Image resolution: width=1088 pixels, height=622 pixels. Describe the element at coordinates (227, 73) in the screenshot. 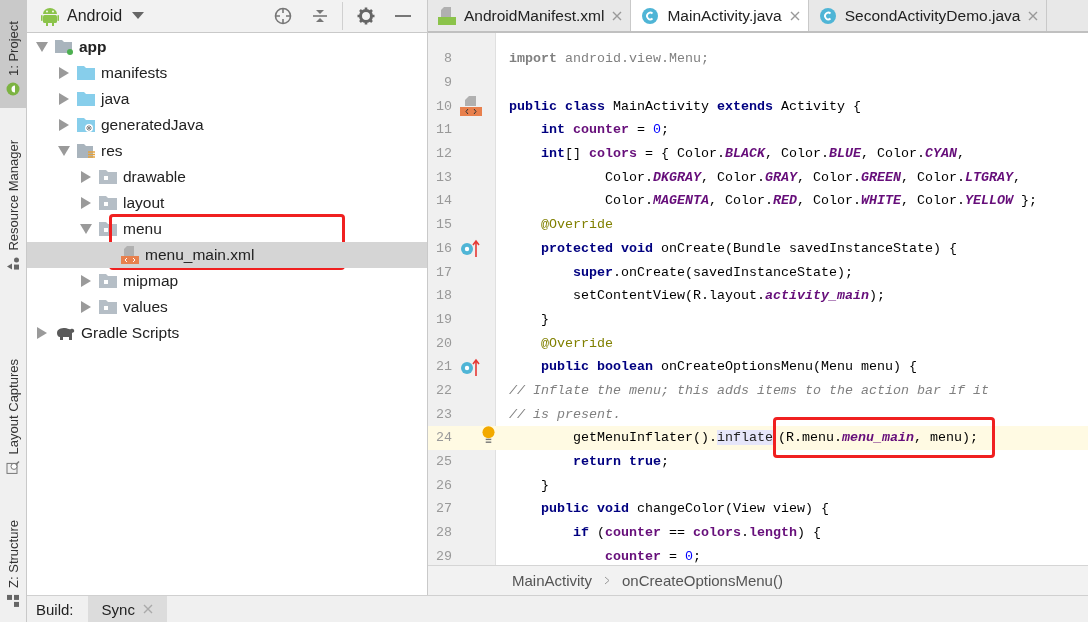

I see `tree-item: manifests` at that location.